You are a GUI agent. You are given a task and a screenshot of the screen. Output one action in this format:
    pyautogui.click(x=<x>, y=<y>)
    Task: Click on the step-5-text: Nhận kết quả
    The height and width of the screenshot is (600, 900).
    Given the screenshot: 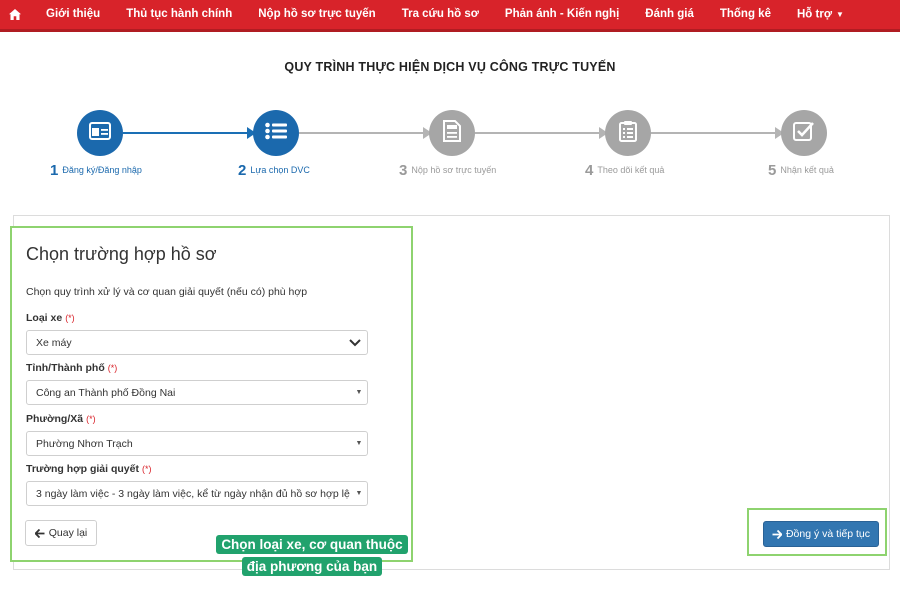 What is the action you would take?
    pyautogui.click(x=807, y=170)
    